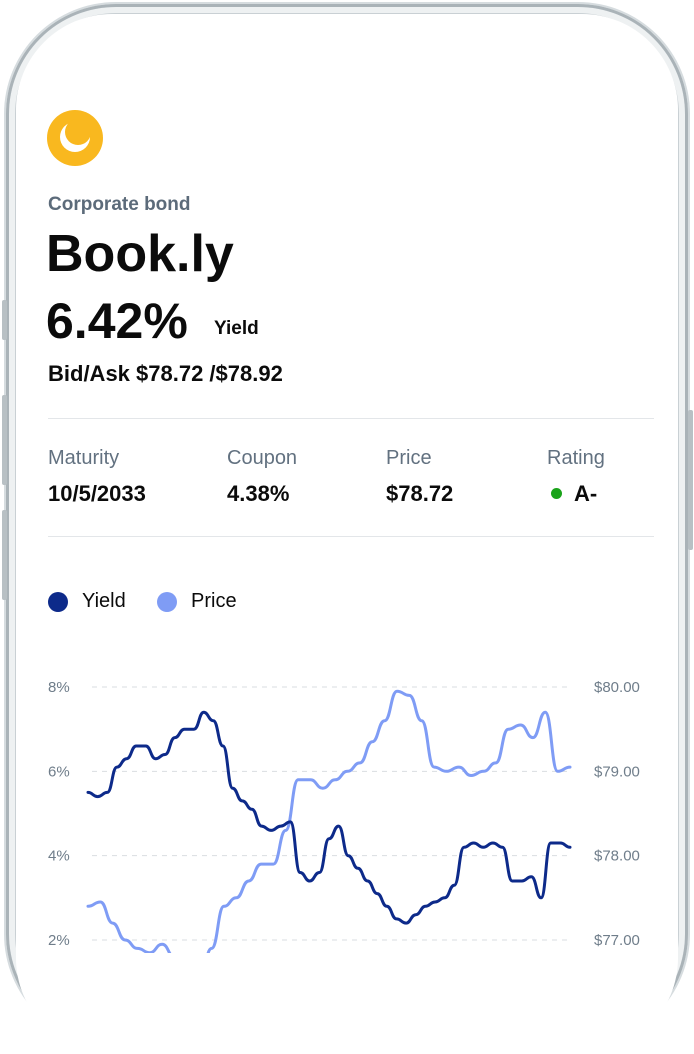 The height and width of the screenshot is (1054, 694). What do you see at coordinates (617, 687) in the screenshot?
I see `y-right-tick-label: $80.00` at bounding box center [617, 687].